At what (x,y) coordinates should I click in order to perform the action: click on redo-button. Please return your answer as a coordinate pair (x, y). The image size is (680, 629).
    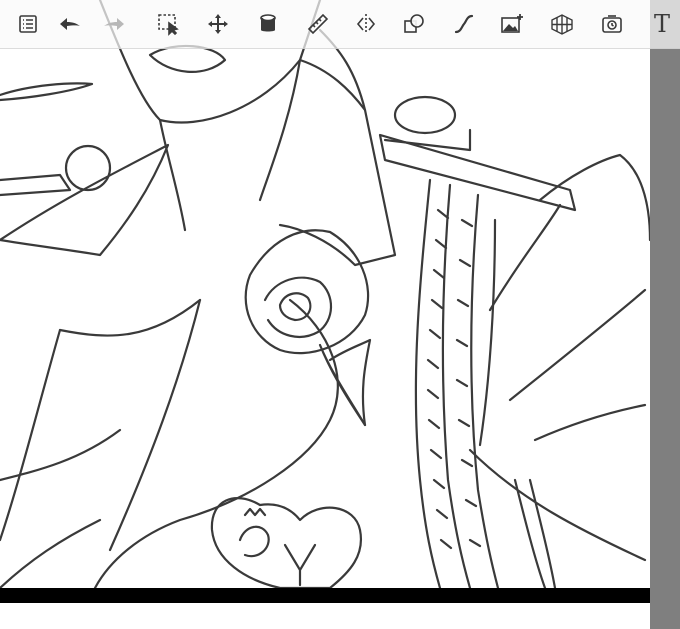
    Looking at the image, I should click on (114, 24).